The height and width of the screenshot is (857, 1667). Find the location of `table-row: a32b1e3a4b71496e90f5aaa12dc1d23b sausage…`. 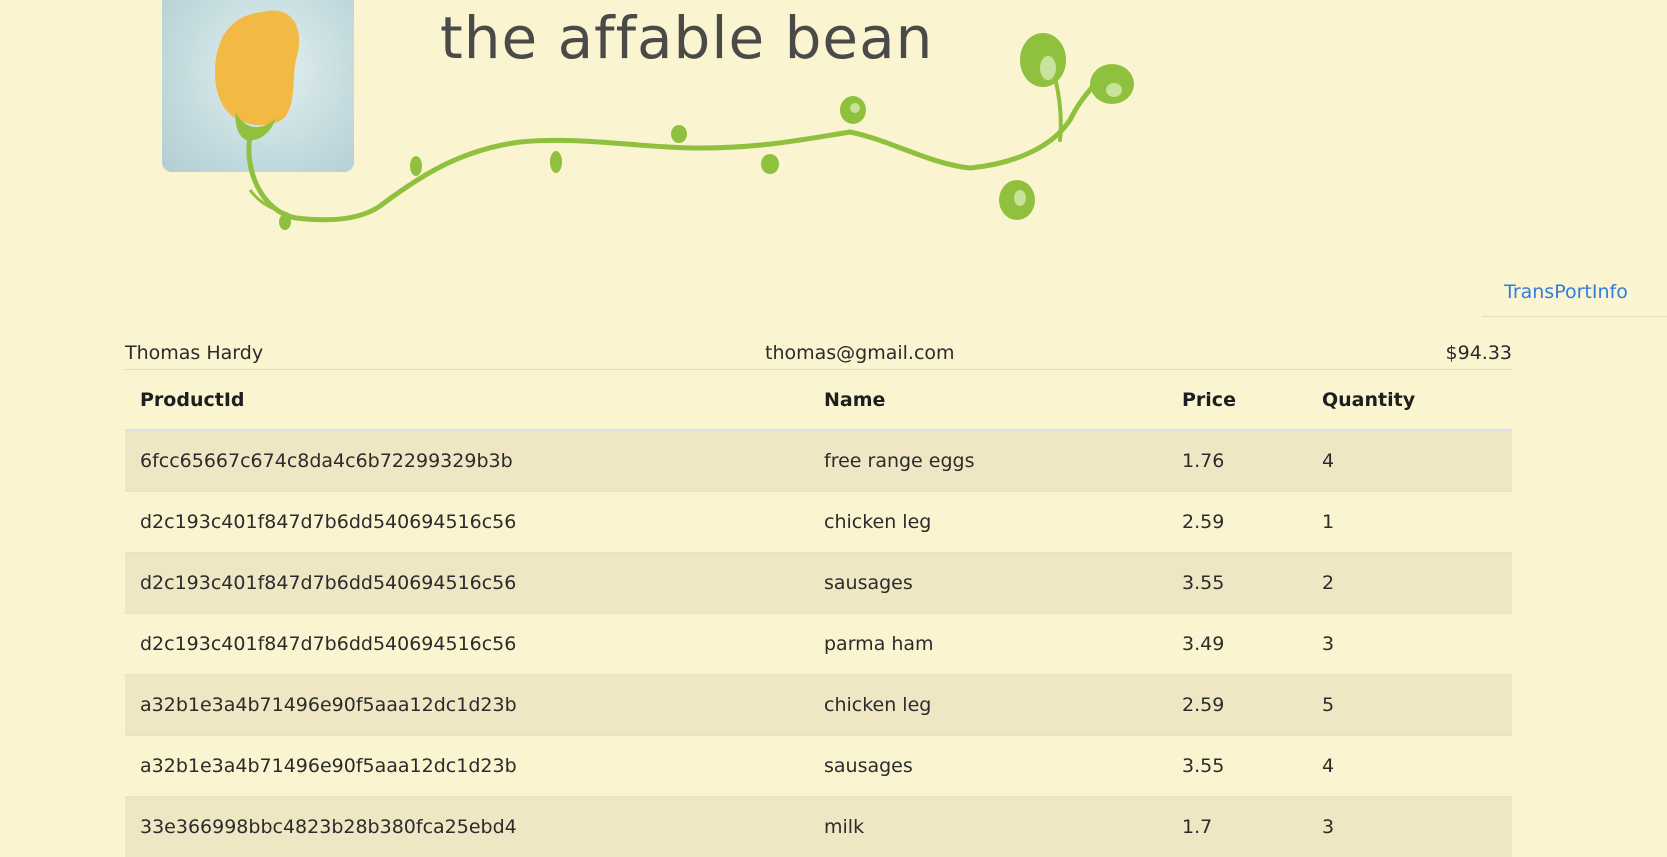

table-row: a32b1e3a4b71496e90f5aaa12dc1d23b sausage… is located at coordinates (818, 766).